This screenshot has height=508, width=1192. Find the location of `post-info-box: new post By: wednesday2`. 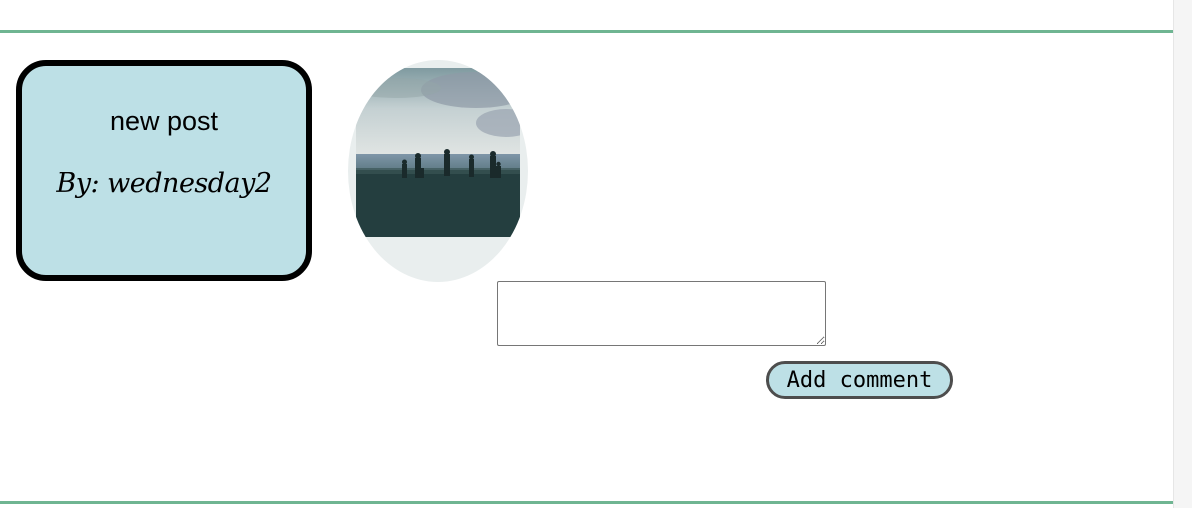

post-info-box: new post By: wednesday2 is located at coordinates (164, 170).